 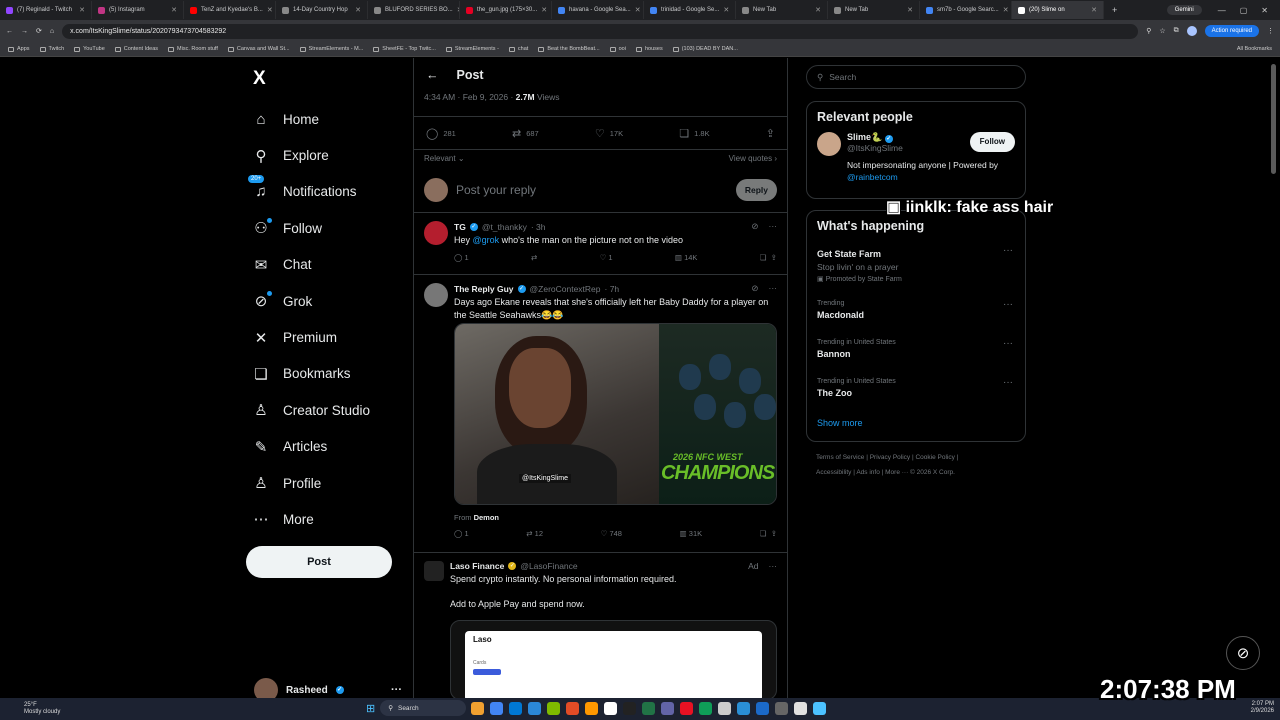 What do you see at coordinates (477, 566) in the screenshot?
I see `author-name: Laso Finance` at bounding box center [477, 566].